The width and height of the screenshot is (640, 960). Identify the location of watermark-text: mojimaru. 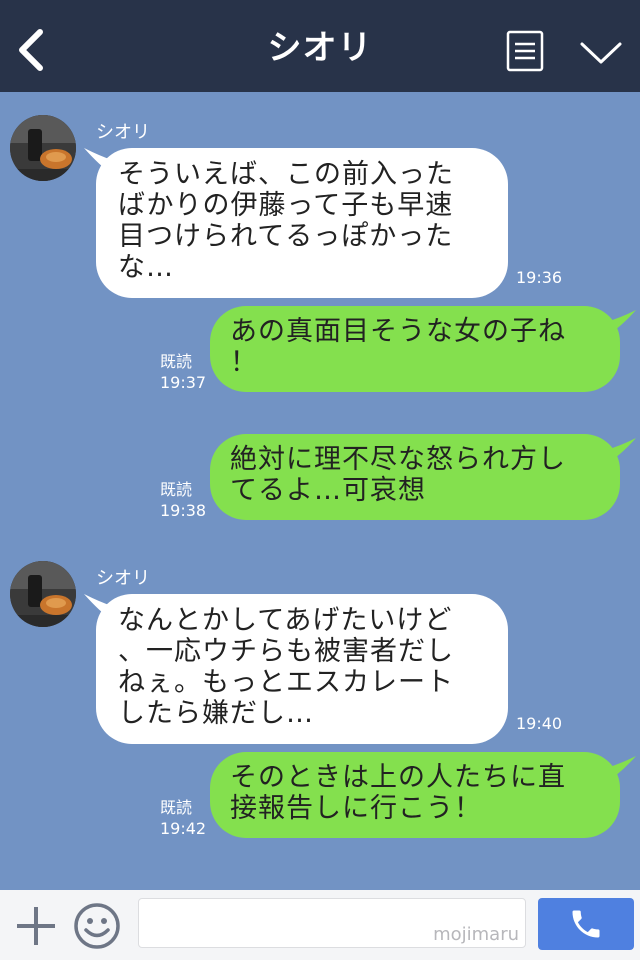
(476, 934).